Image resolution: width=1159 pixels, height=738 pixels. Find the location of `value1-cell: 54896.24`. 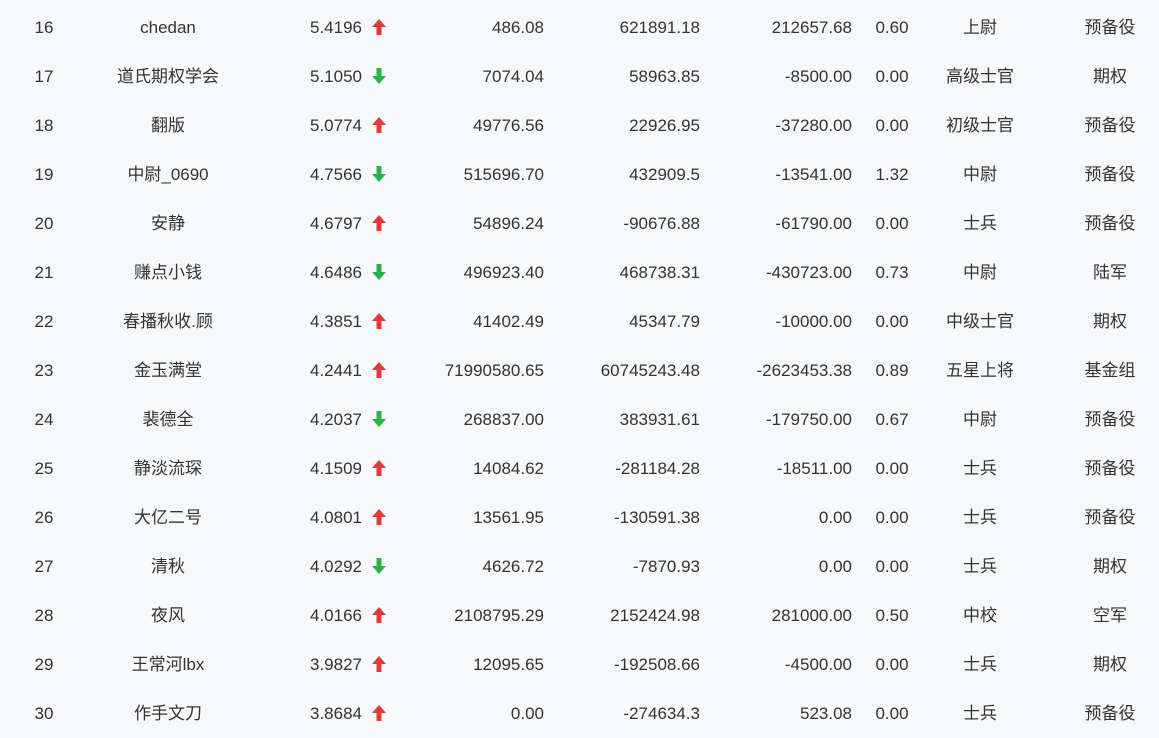

value1-cell: 54896.24 is located at coordinates (508, 223).